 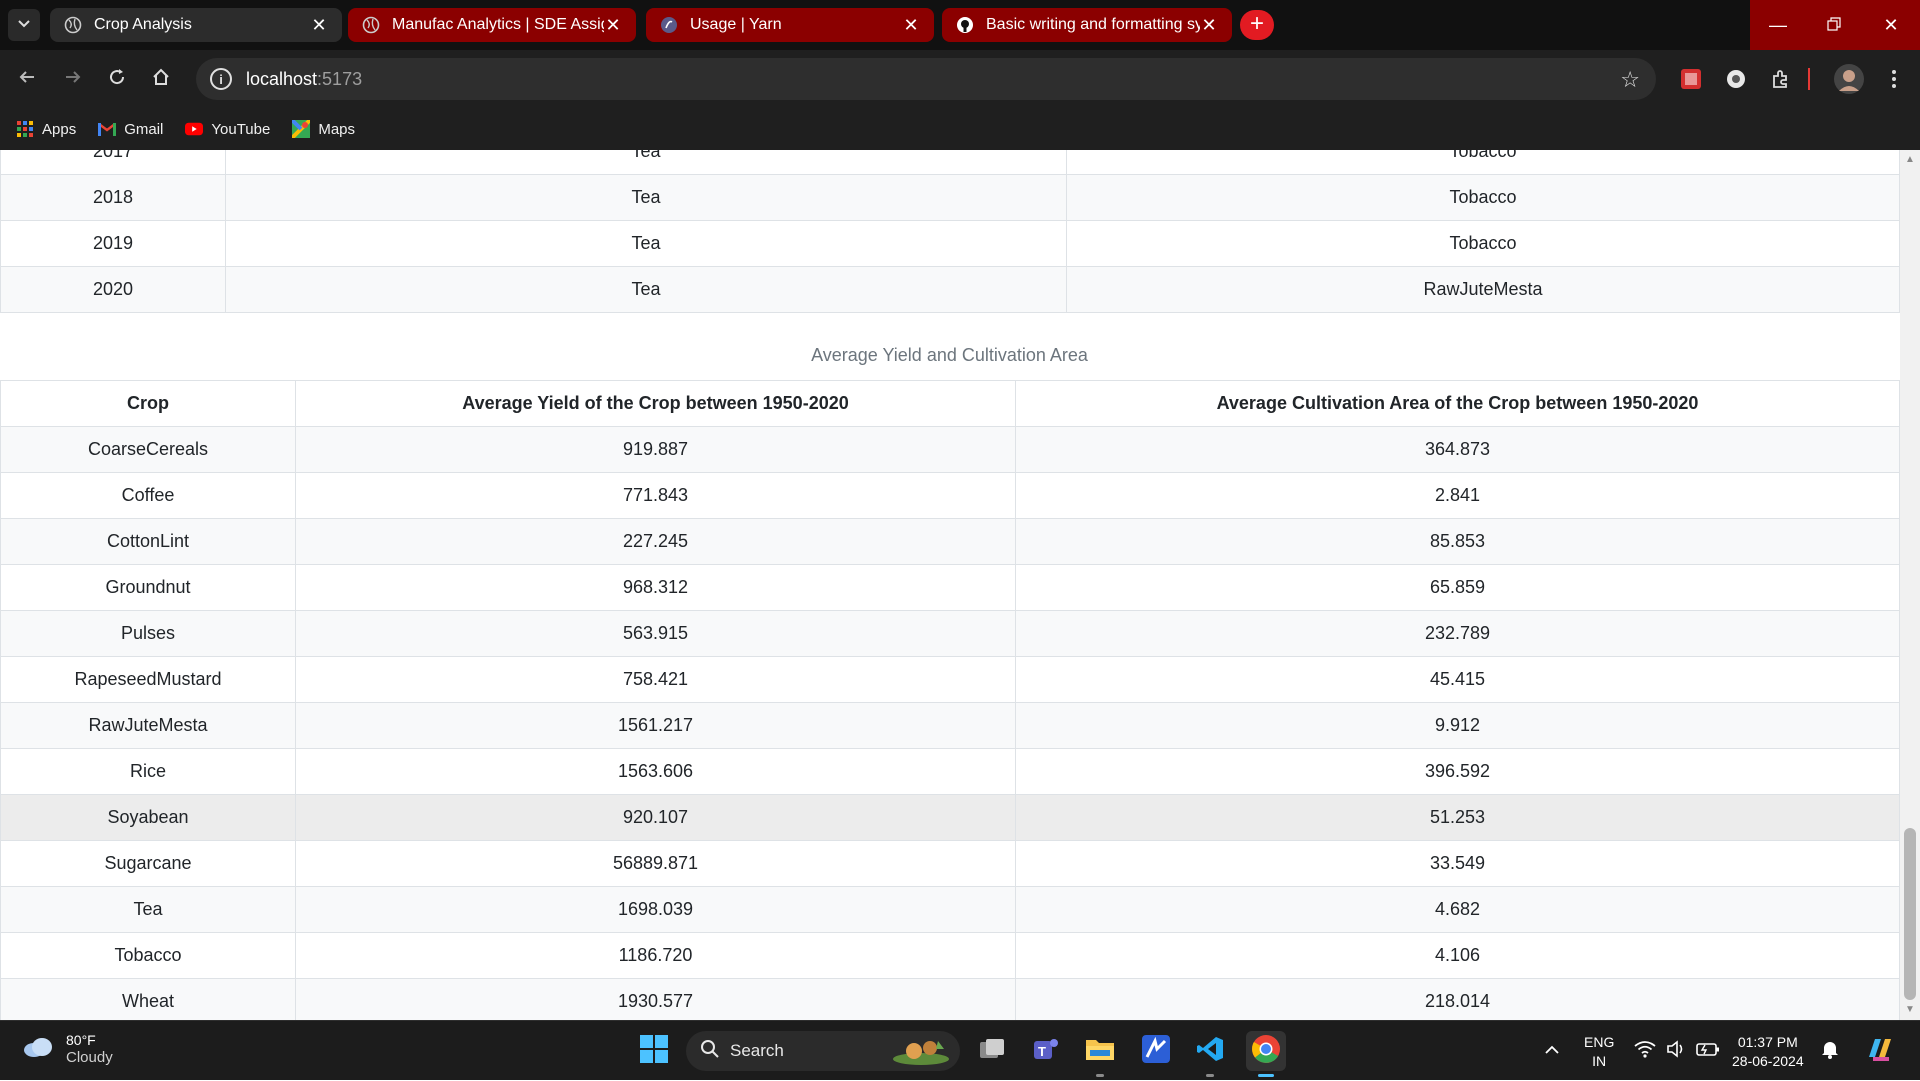 What do you see at coordinates (1910, 1010) in the screenshot?
I see `scroll-down-arrow-icon: ▼` at bounding box center [1910, 1010].